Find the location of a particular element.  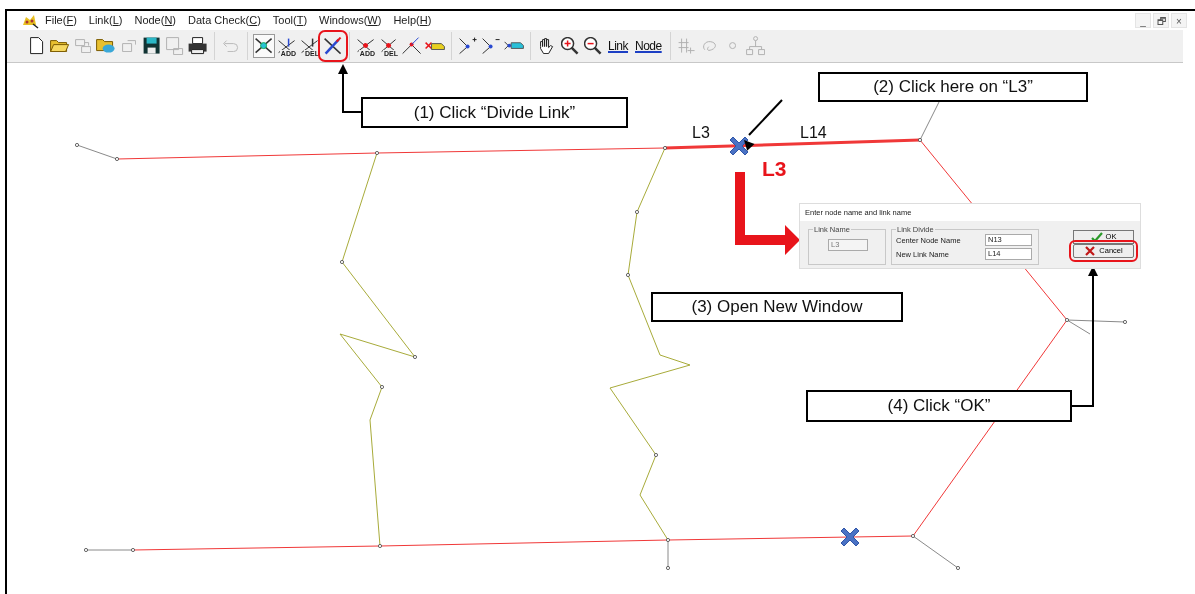

link-cut-icon is located at coordinates (333, 46).